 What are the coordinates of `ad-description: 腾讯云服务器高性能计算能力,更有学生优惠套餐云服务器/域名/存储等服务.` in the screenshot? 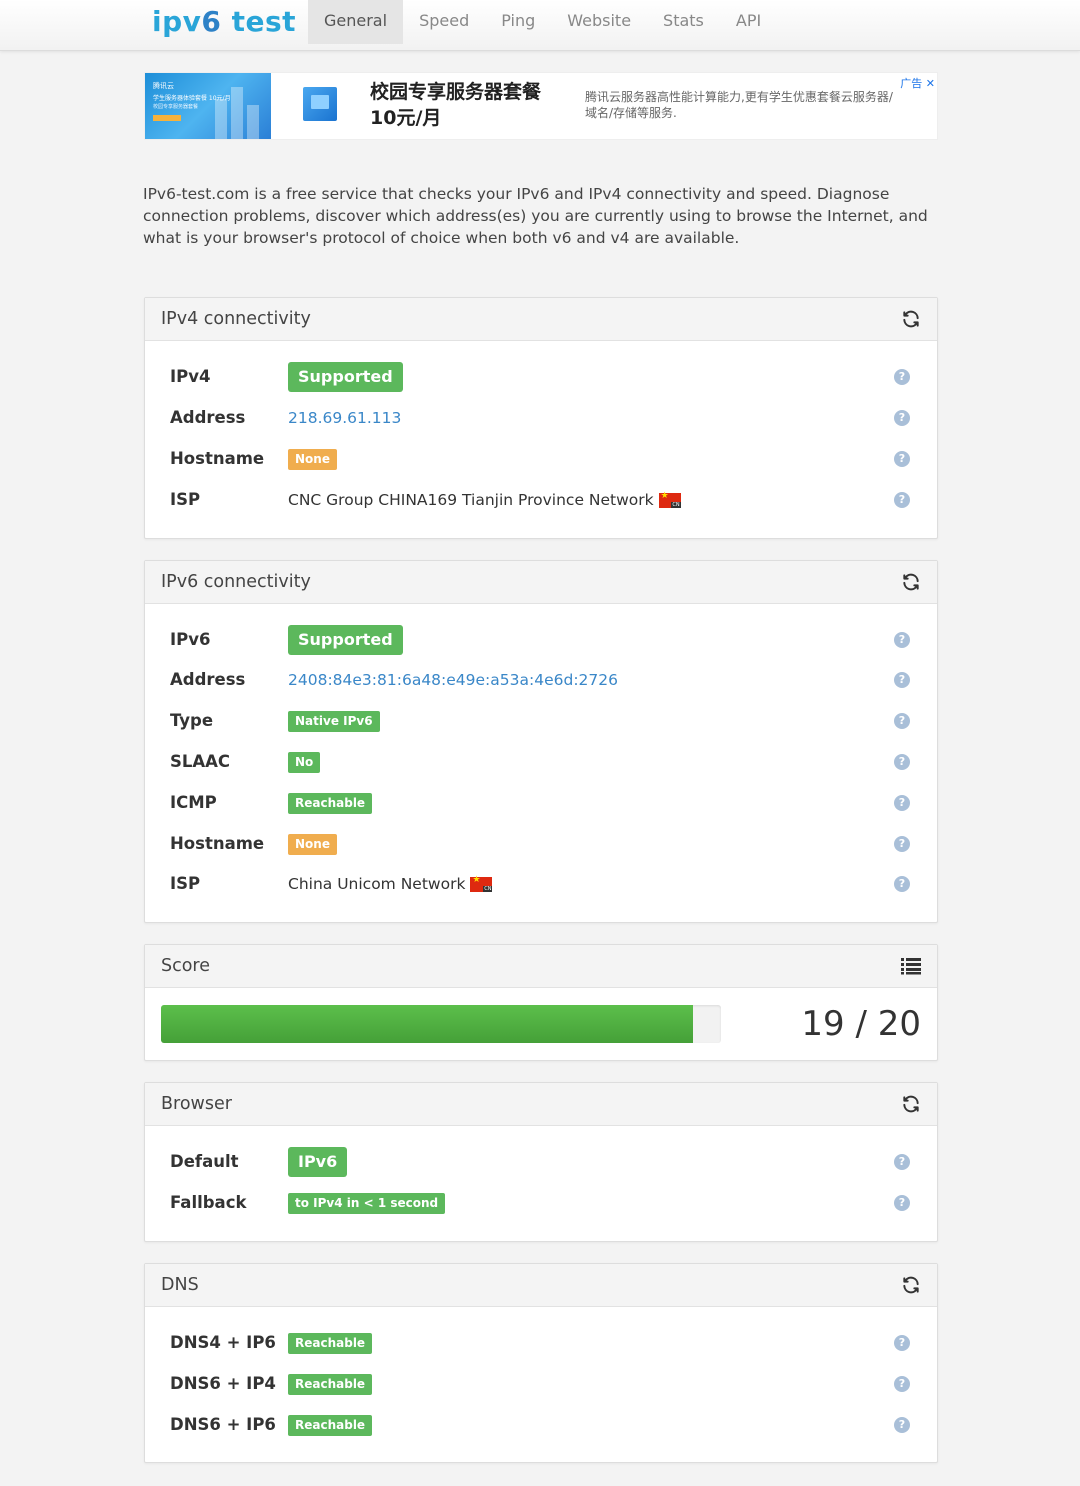 It's located at (739, 105).